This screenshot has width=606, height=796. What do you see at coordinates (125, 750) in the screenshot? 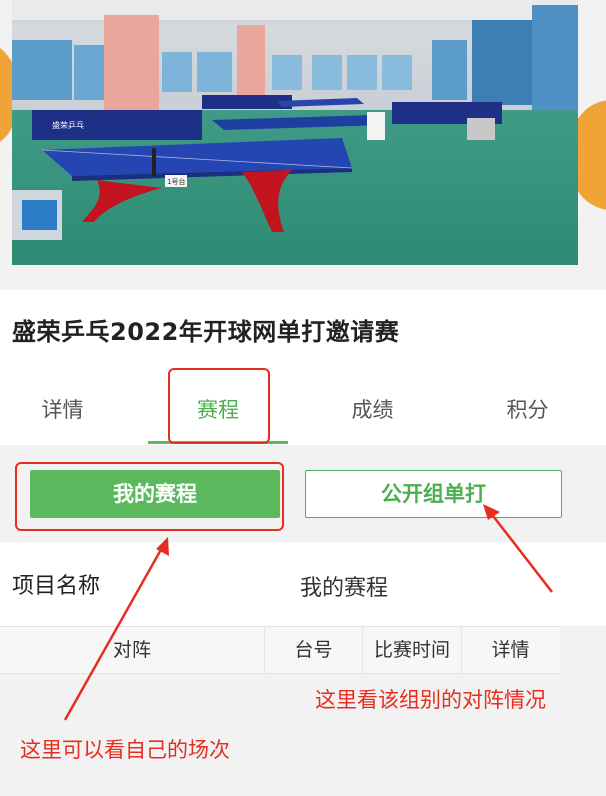
I see `annotation-own-matches: 这里可以看自己的场次` at bounding box center [125, 750].